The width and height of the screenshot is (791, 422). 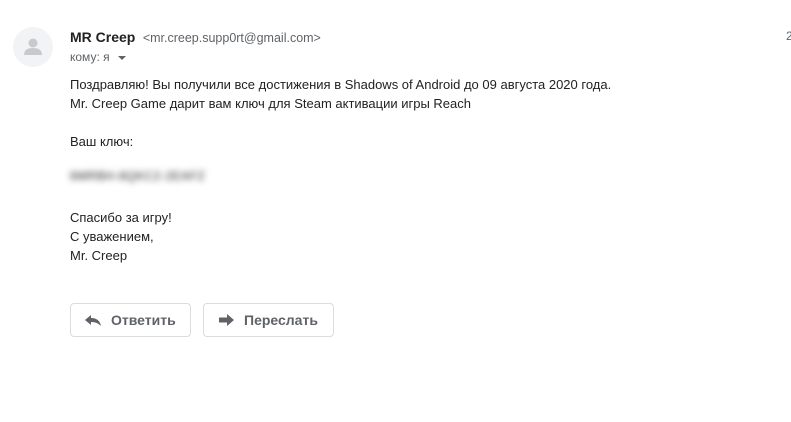 What do you see at coordinates (143, 320) in the screenshot?
I see `reply-label: Ответить` at bounding box center [143, 320].